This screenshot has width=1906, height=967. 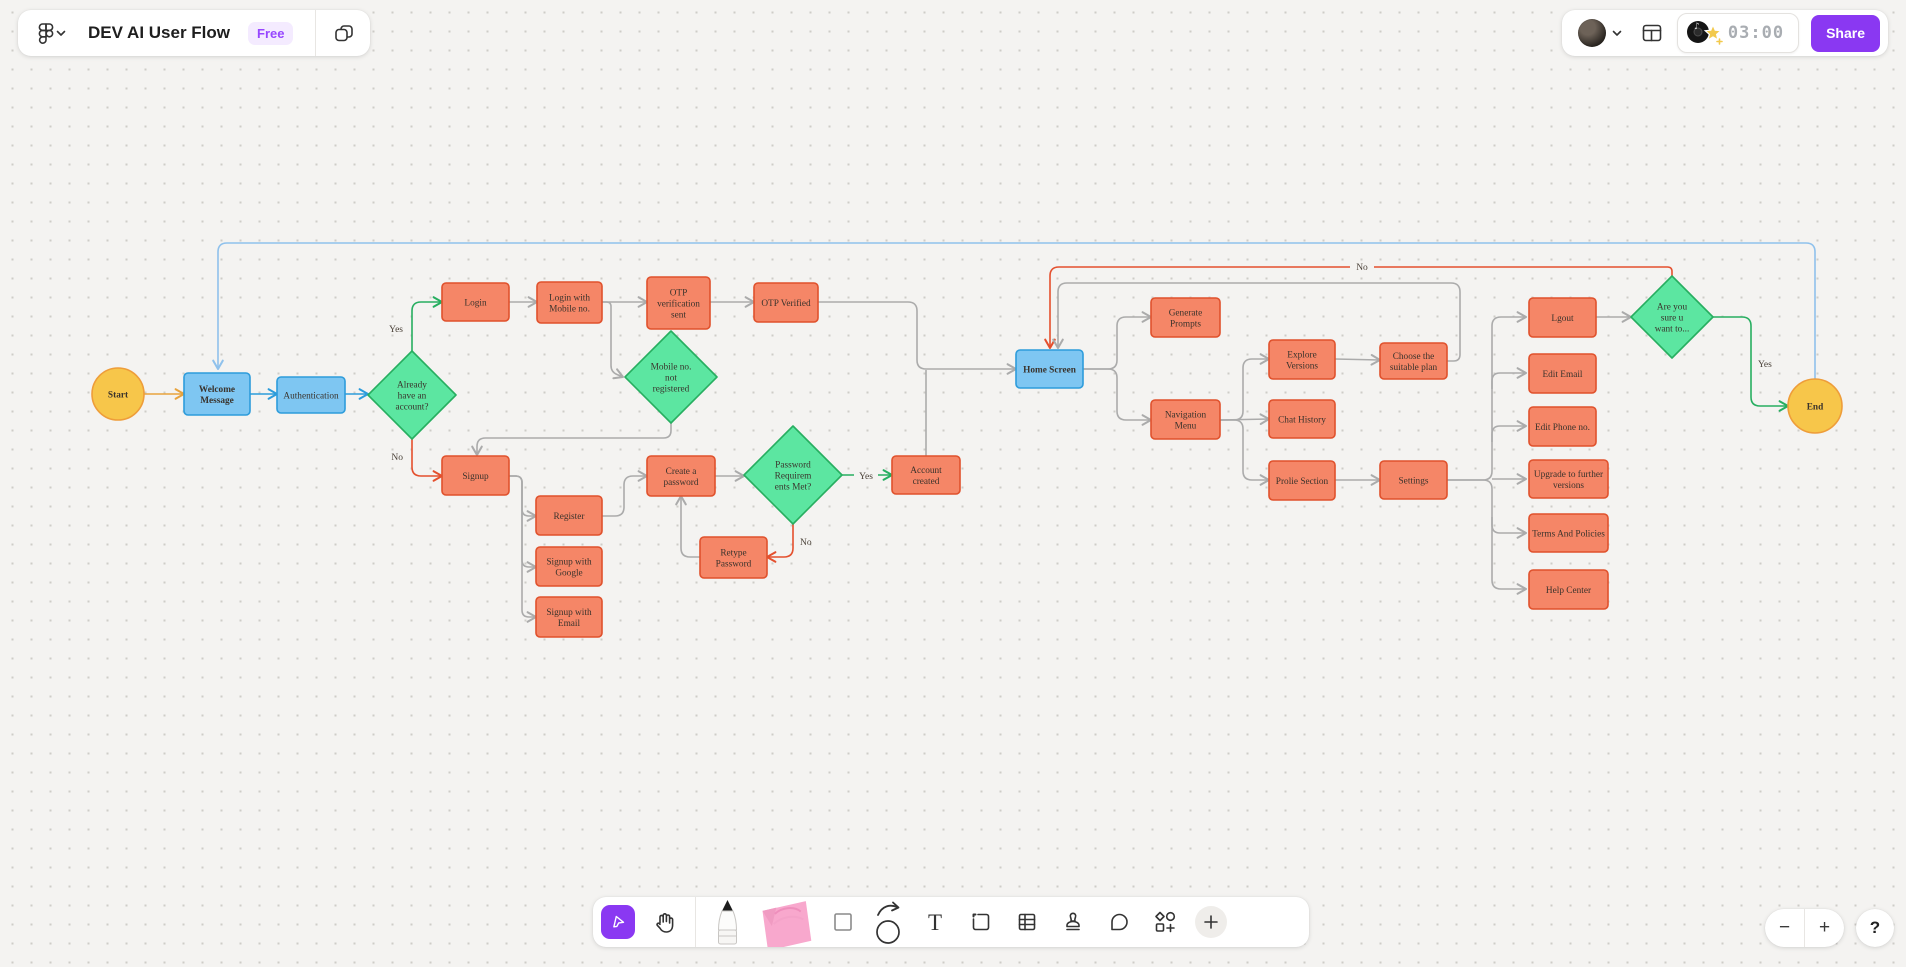 What do you see at coordinates (1165, 922) in the screenshot?
I see `widgets-tool` at bounding box center [1165, 922].